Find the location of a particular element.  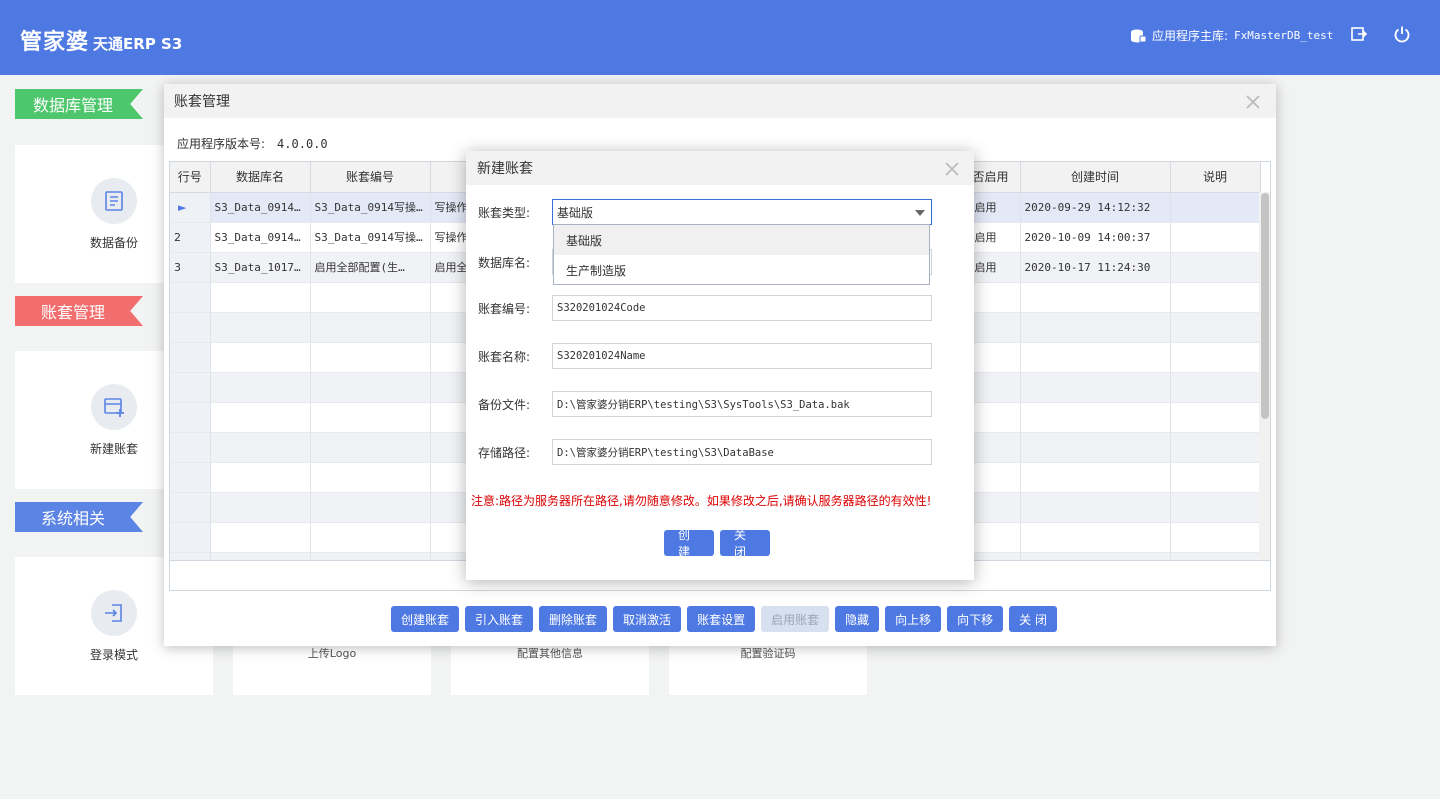

modal-title: 新建账套 is located at coordinates (505, 169).